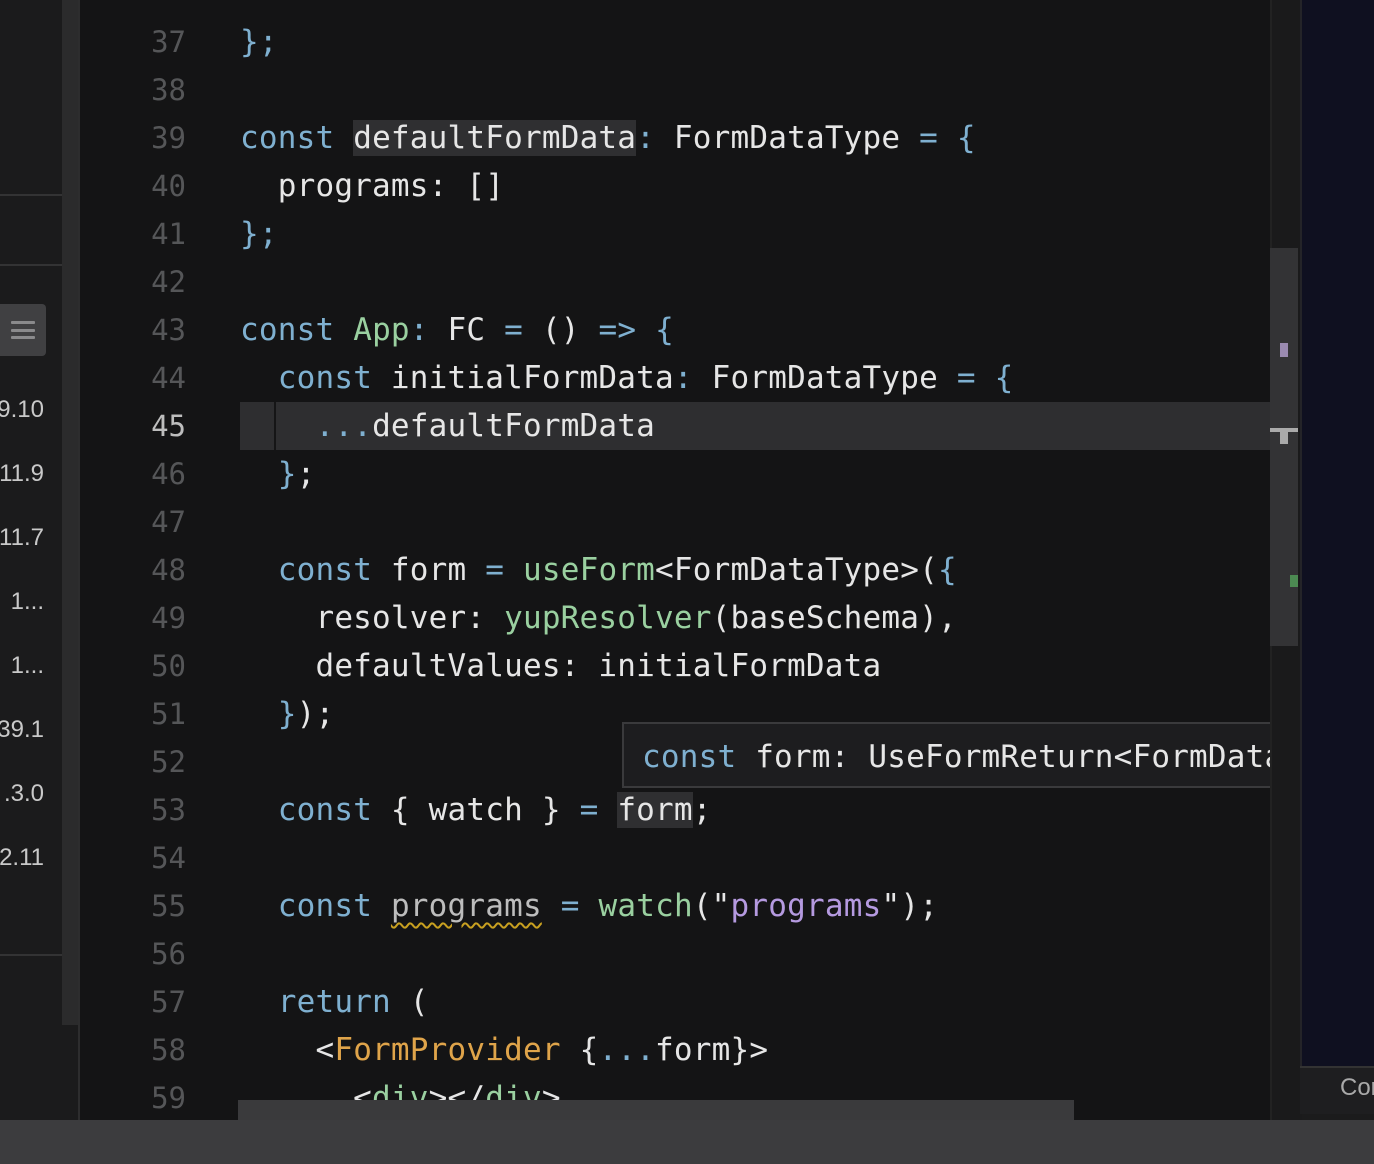 This screenshot has height=1164, width=1374. Describe the element at coordinates (23, 793) in the screenshot. I see `version-label: .3.0` at that location.